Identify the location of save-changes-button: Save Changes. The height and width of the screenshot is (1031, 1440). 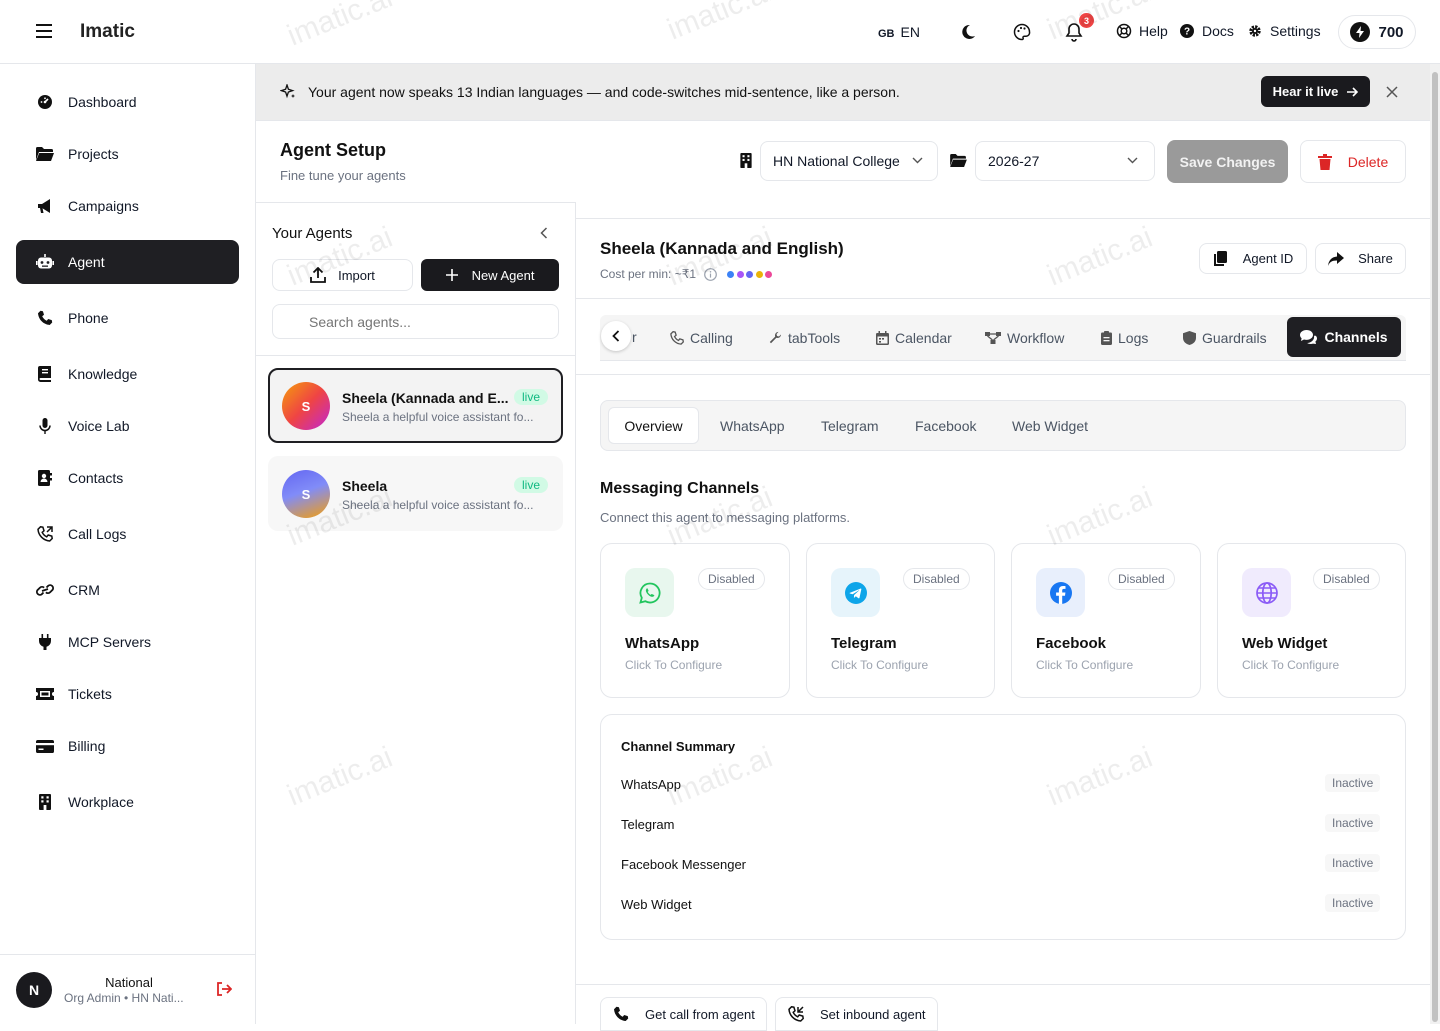
(1227, 161).